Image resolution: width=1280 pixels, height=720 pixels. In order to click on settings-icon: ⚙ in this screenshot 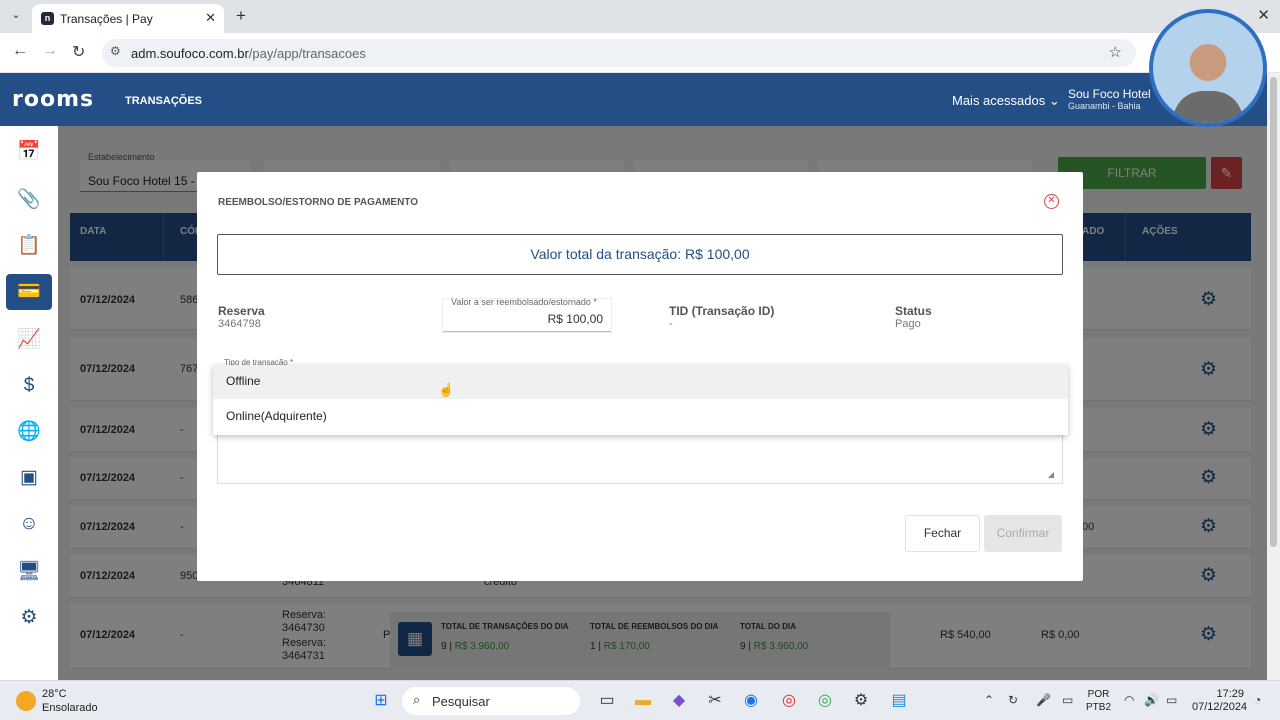, I will do `click(861, 701)`.